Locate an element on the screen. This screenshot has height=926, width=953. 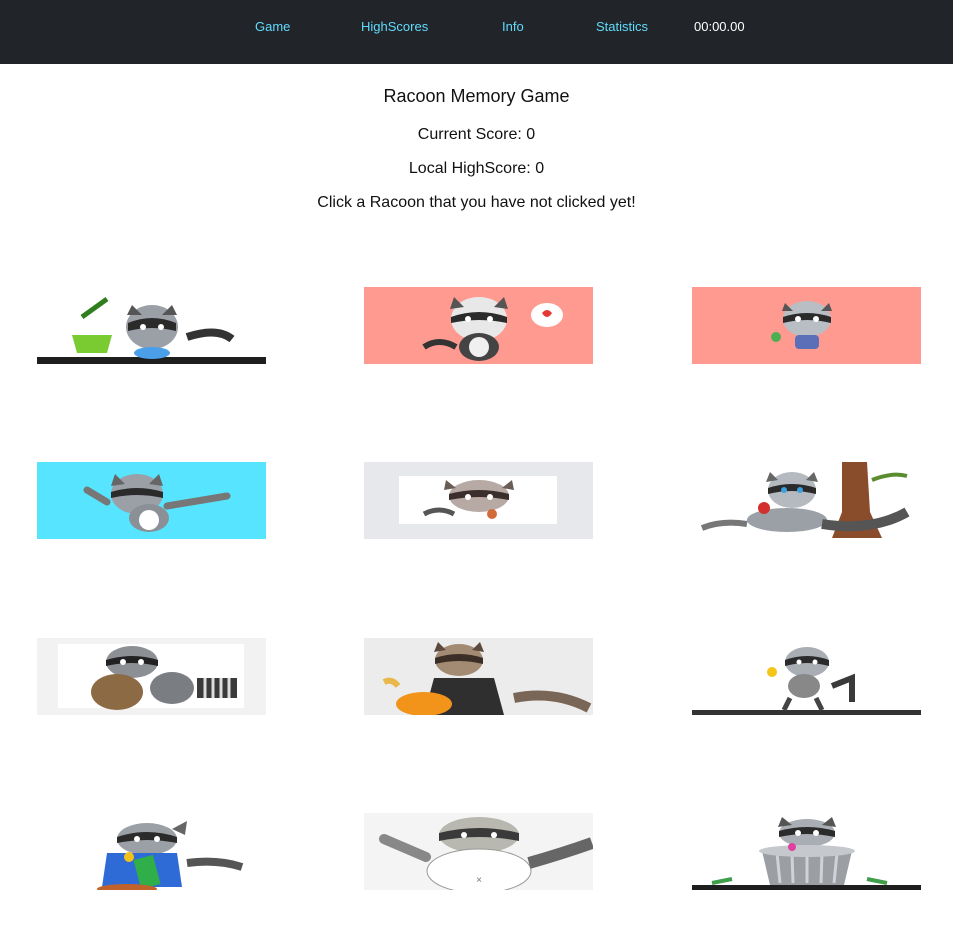
local-highscore: Local HighScore: 0 is located at coordinates (476, 168).